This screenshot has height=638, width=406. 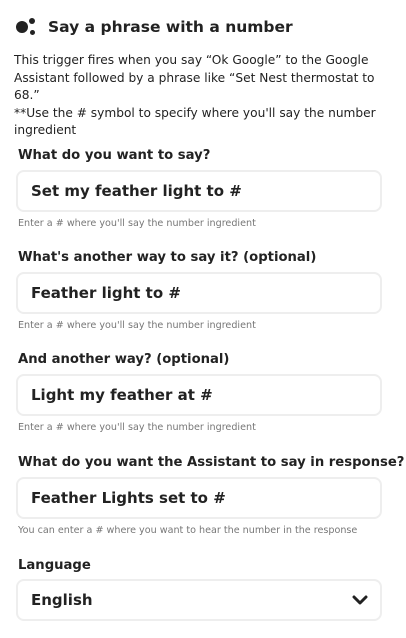 I want to click on page-title: Say a phrase with a number, so click(x=170, y=27).